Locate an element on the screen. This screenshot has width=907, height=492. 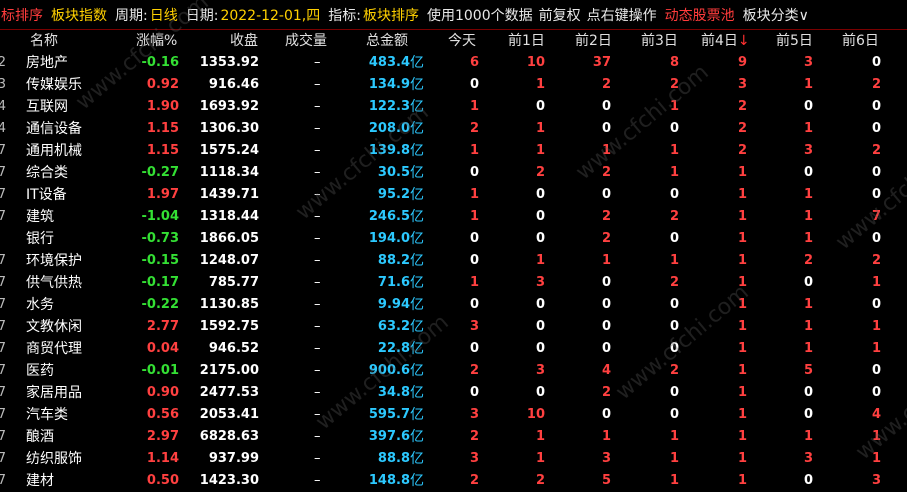
row-index: 4 is located at coordinates (3, 128).